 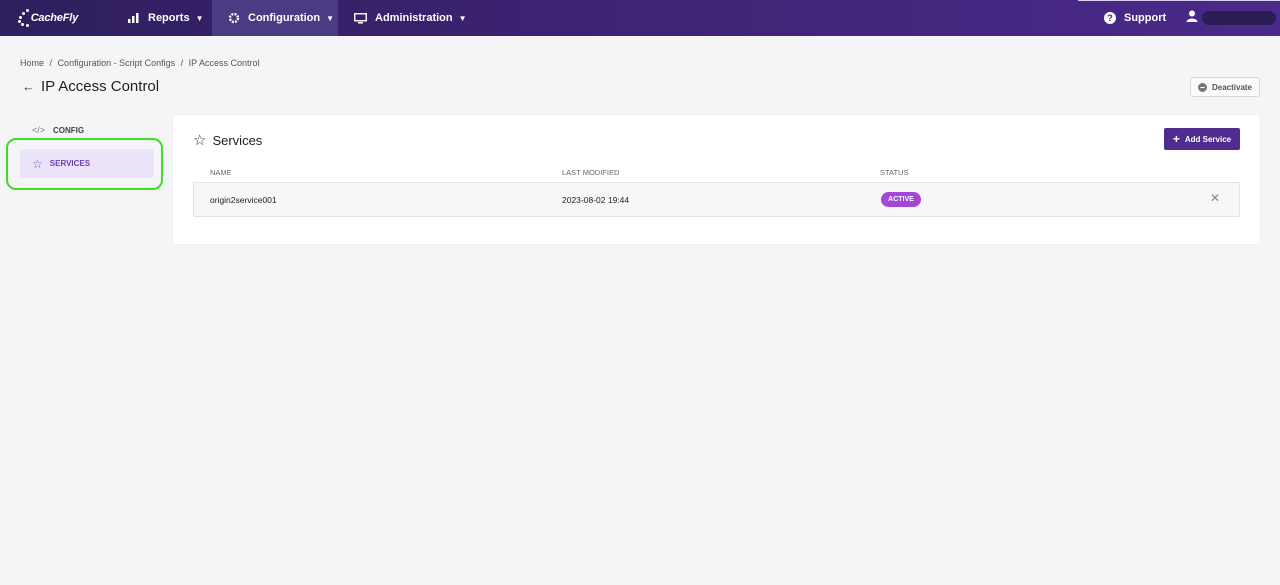 What do you see at coordinates (134, 18) in the screenshot?
I see `bar-chart-icon` at bounding box center [134, 18].